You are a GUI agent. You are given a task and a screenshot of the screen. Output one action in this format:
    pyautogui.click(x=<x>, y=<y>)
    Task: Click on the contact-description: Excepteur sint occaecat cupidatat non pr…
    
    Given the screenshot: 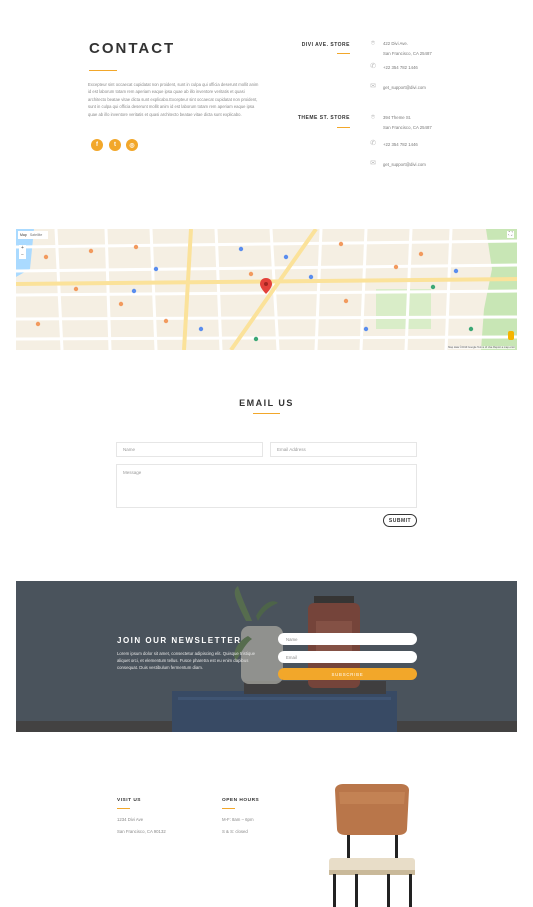 What is the action you would take?
    pyautogui.click(x=173, y=99)
    